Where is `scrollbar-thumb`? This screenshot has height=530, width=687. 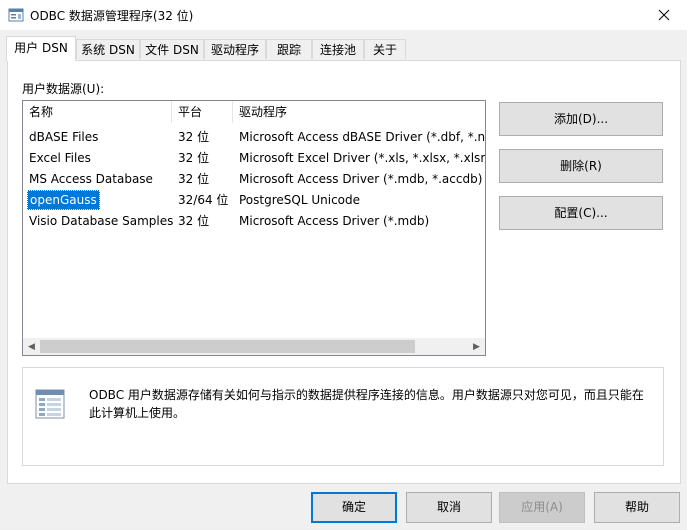 scrollbar-thumb is located at coordinates (227, 346).